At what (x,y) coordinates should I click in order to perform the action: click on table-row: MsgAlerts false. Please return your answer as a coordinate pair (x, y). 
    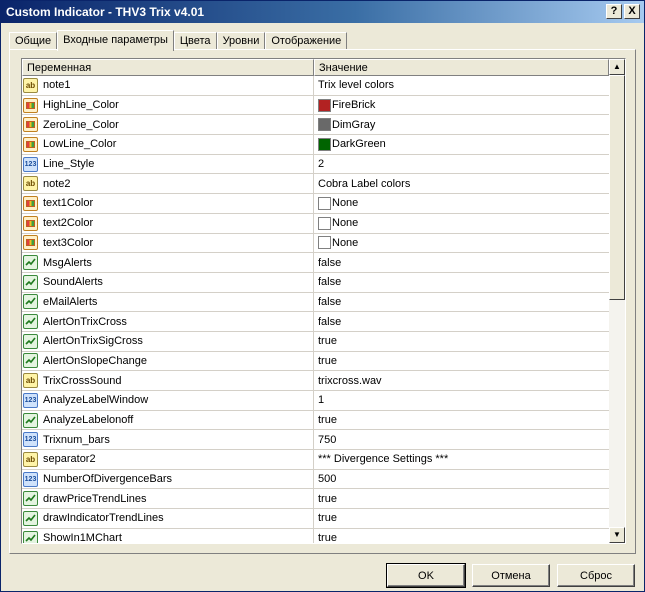
    Looking at the image, I should click on (315, 263).